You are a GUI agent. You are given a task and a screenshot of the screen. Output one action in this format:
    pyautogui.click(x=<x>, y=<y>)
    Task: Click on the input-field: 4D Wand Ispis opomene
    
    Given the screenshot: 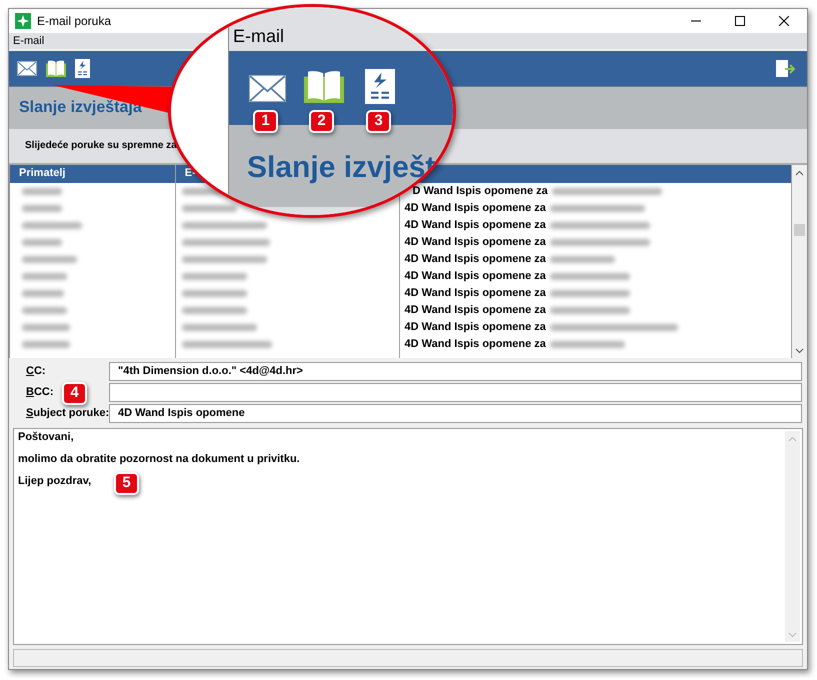 What is the action you would take?
    pyautogui.click(x=455, y=413)
    